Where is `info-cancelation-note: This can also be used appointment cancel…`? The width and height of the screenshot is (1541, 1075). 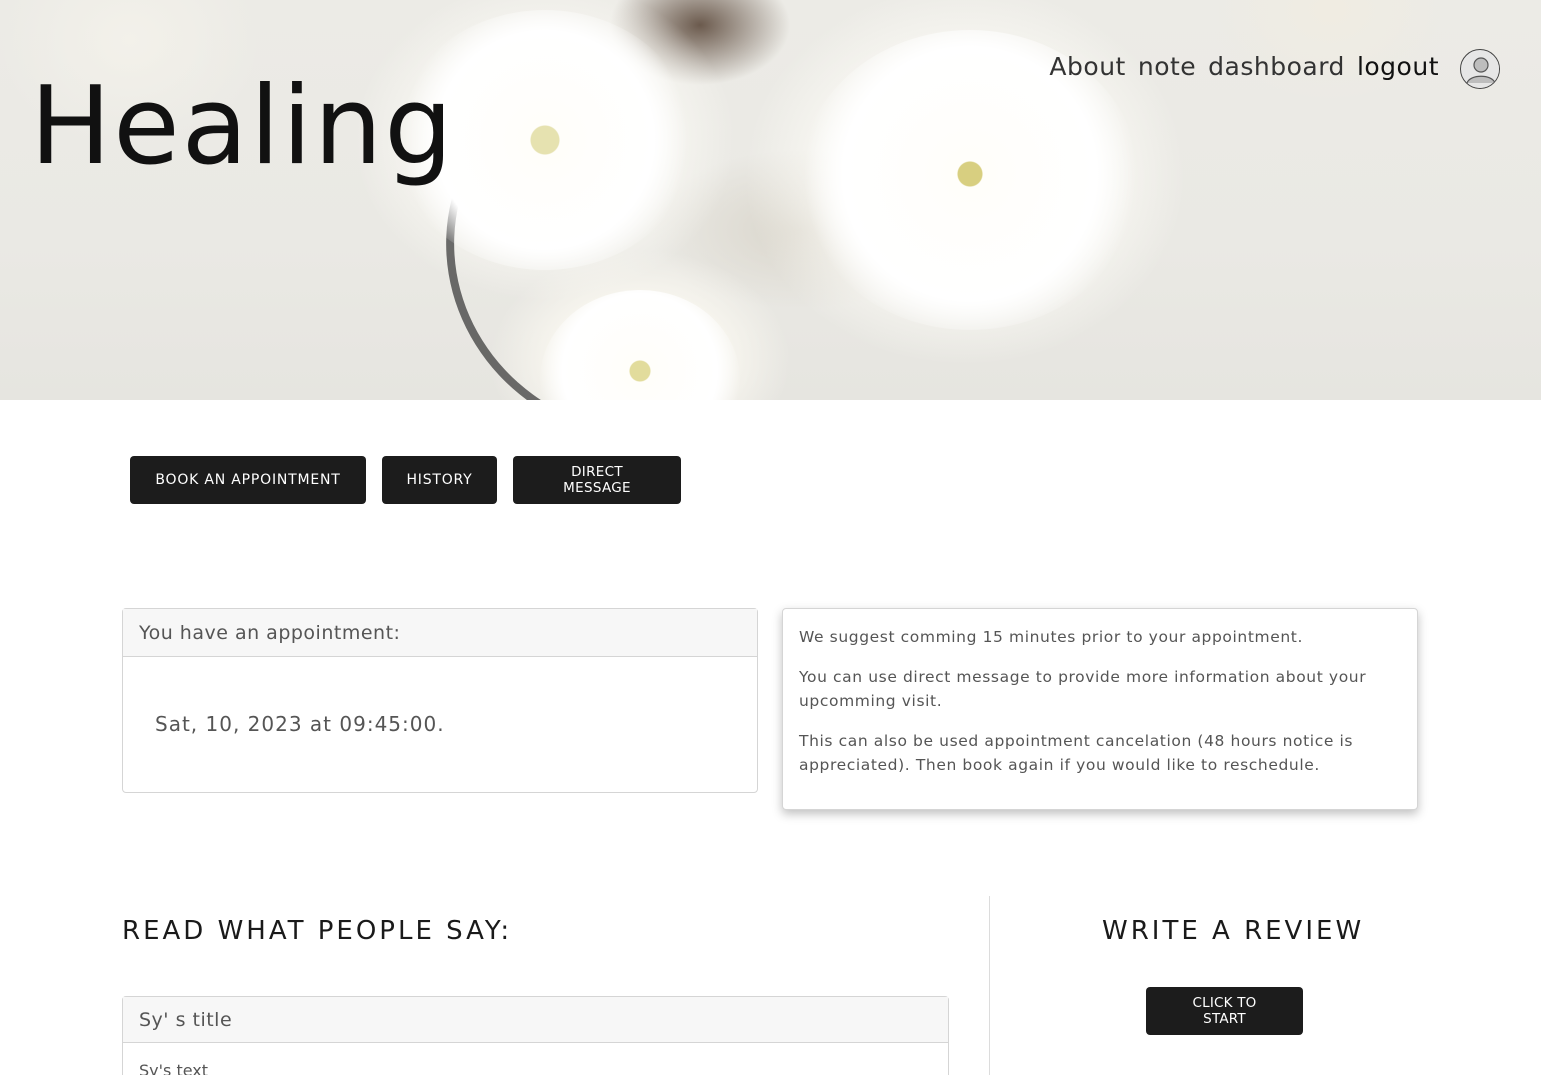 info-cancelation-note: This can also be used appointment cancel… is located at coordinates (1076, 753).